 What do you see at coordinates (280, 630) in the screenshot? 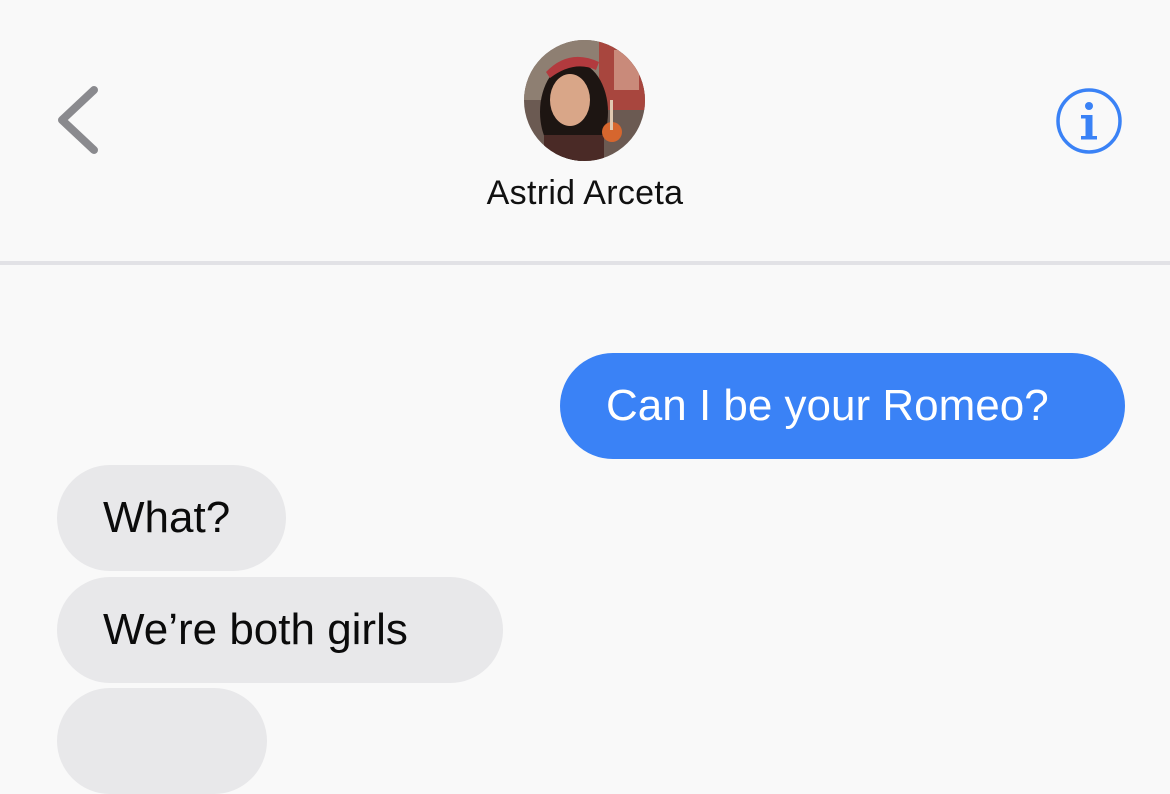
I see `received-message-bubble: We’re both girls` at bounding box center [280, 630].